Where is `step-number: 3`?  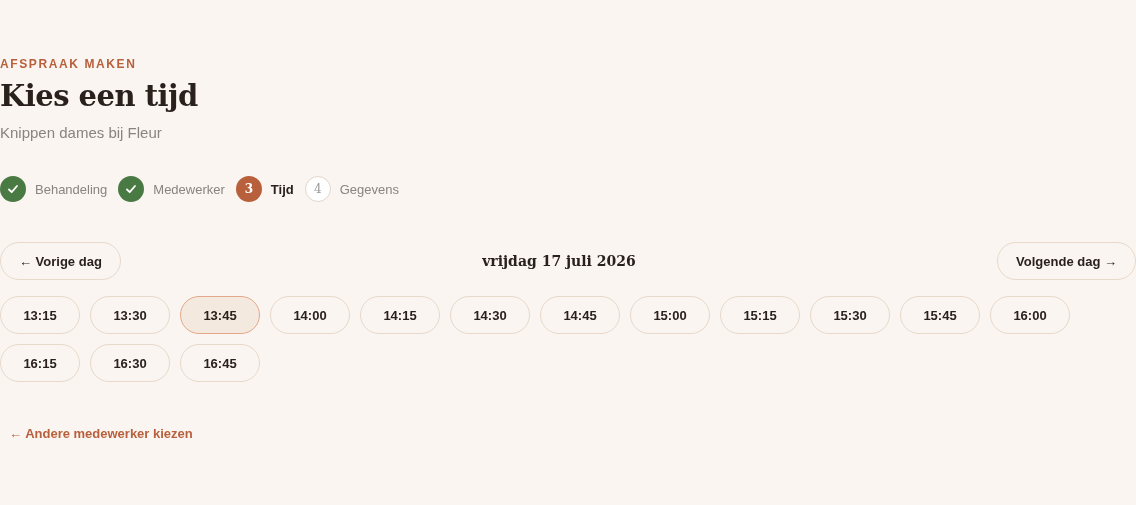 step-number: 3 is located at coordinates (248, 189).